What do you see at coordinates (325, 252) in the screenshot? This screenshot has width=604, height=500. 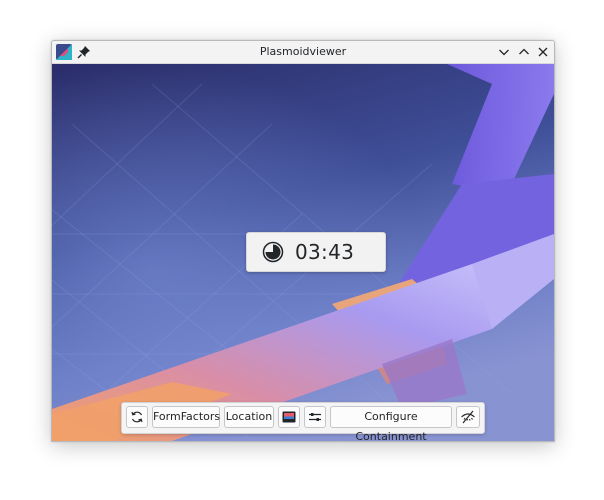 I see `clock-time: 03:43` at bounding box center [325, 252].